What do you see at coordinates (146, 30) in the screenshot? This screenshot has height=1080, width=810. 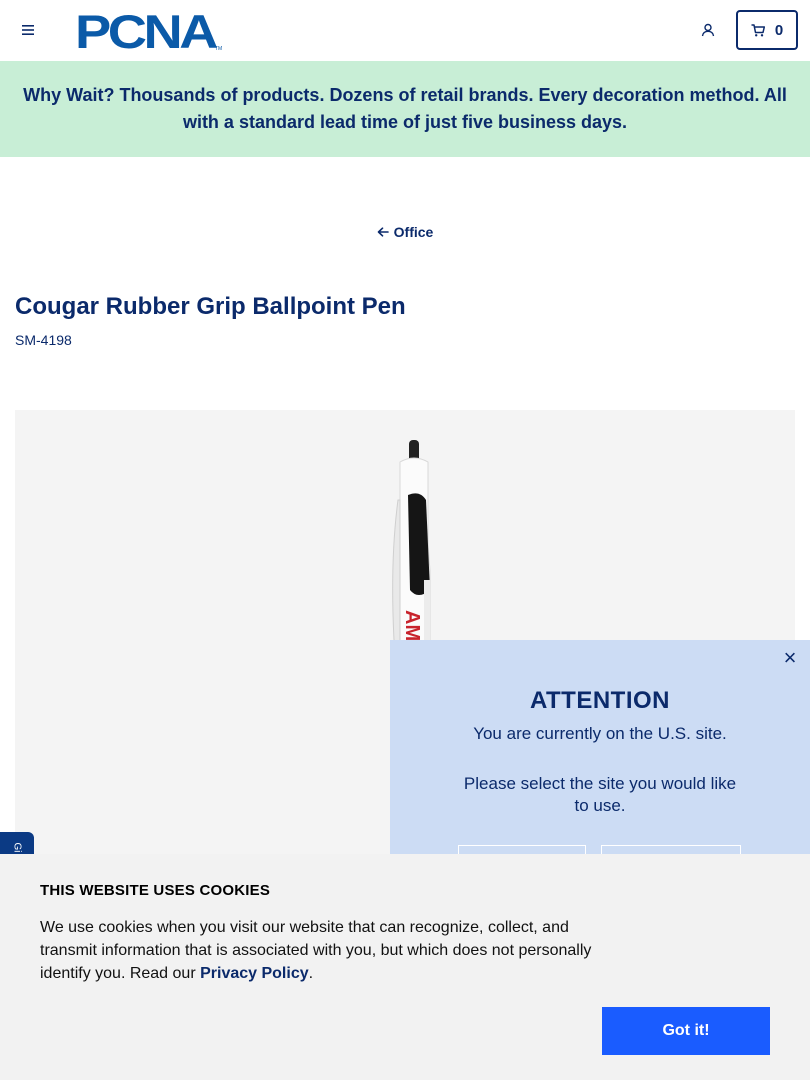 I see `logo-text: PCNA` at bounding box center [146, 30].